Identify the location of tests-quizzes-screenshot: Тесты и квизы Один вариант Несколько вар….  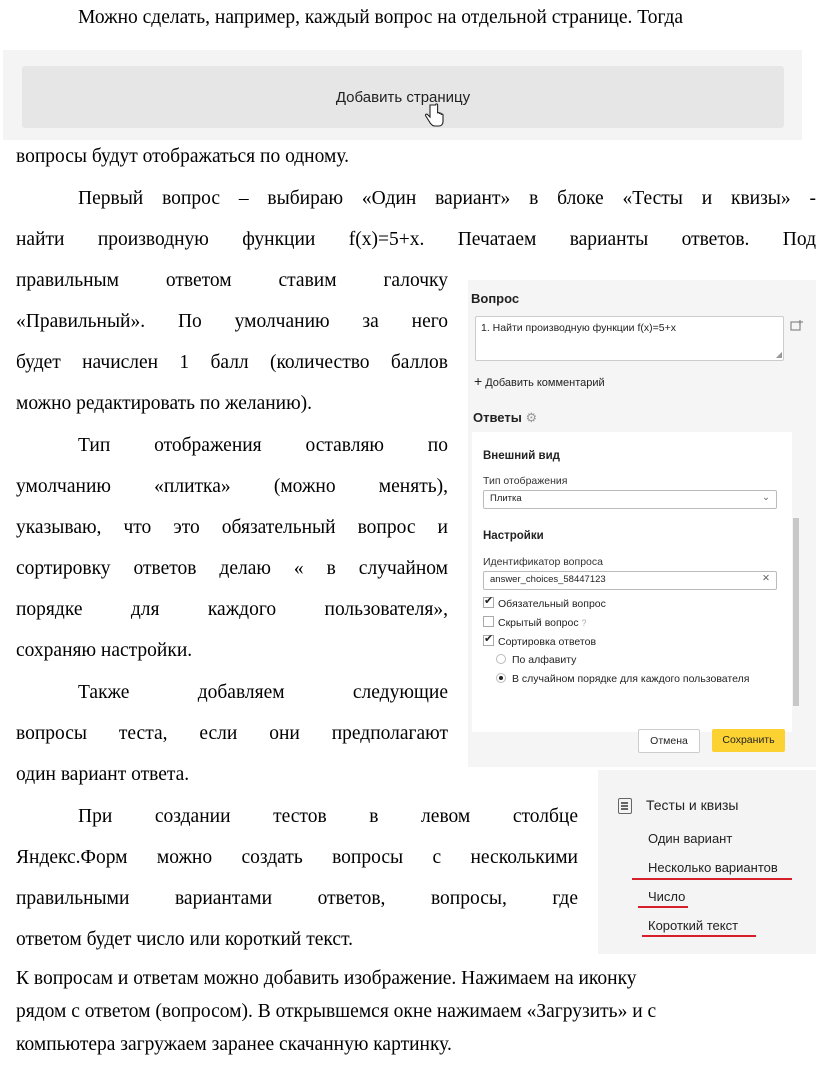
(707, 862).